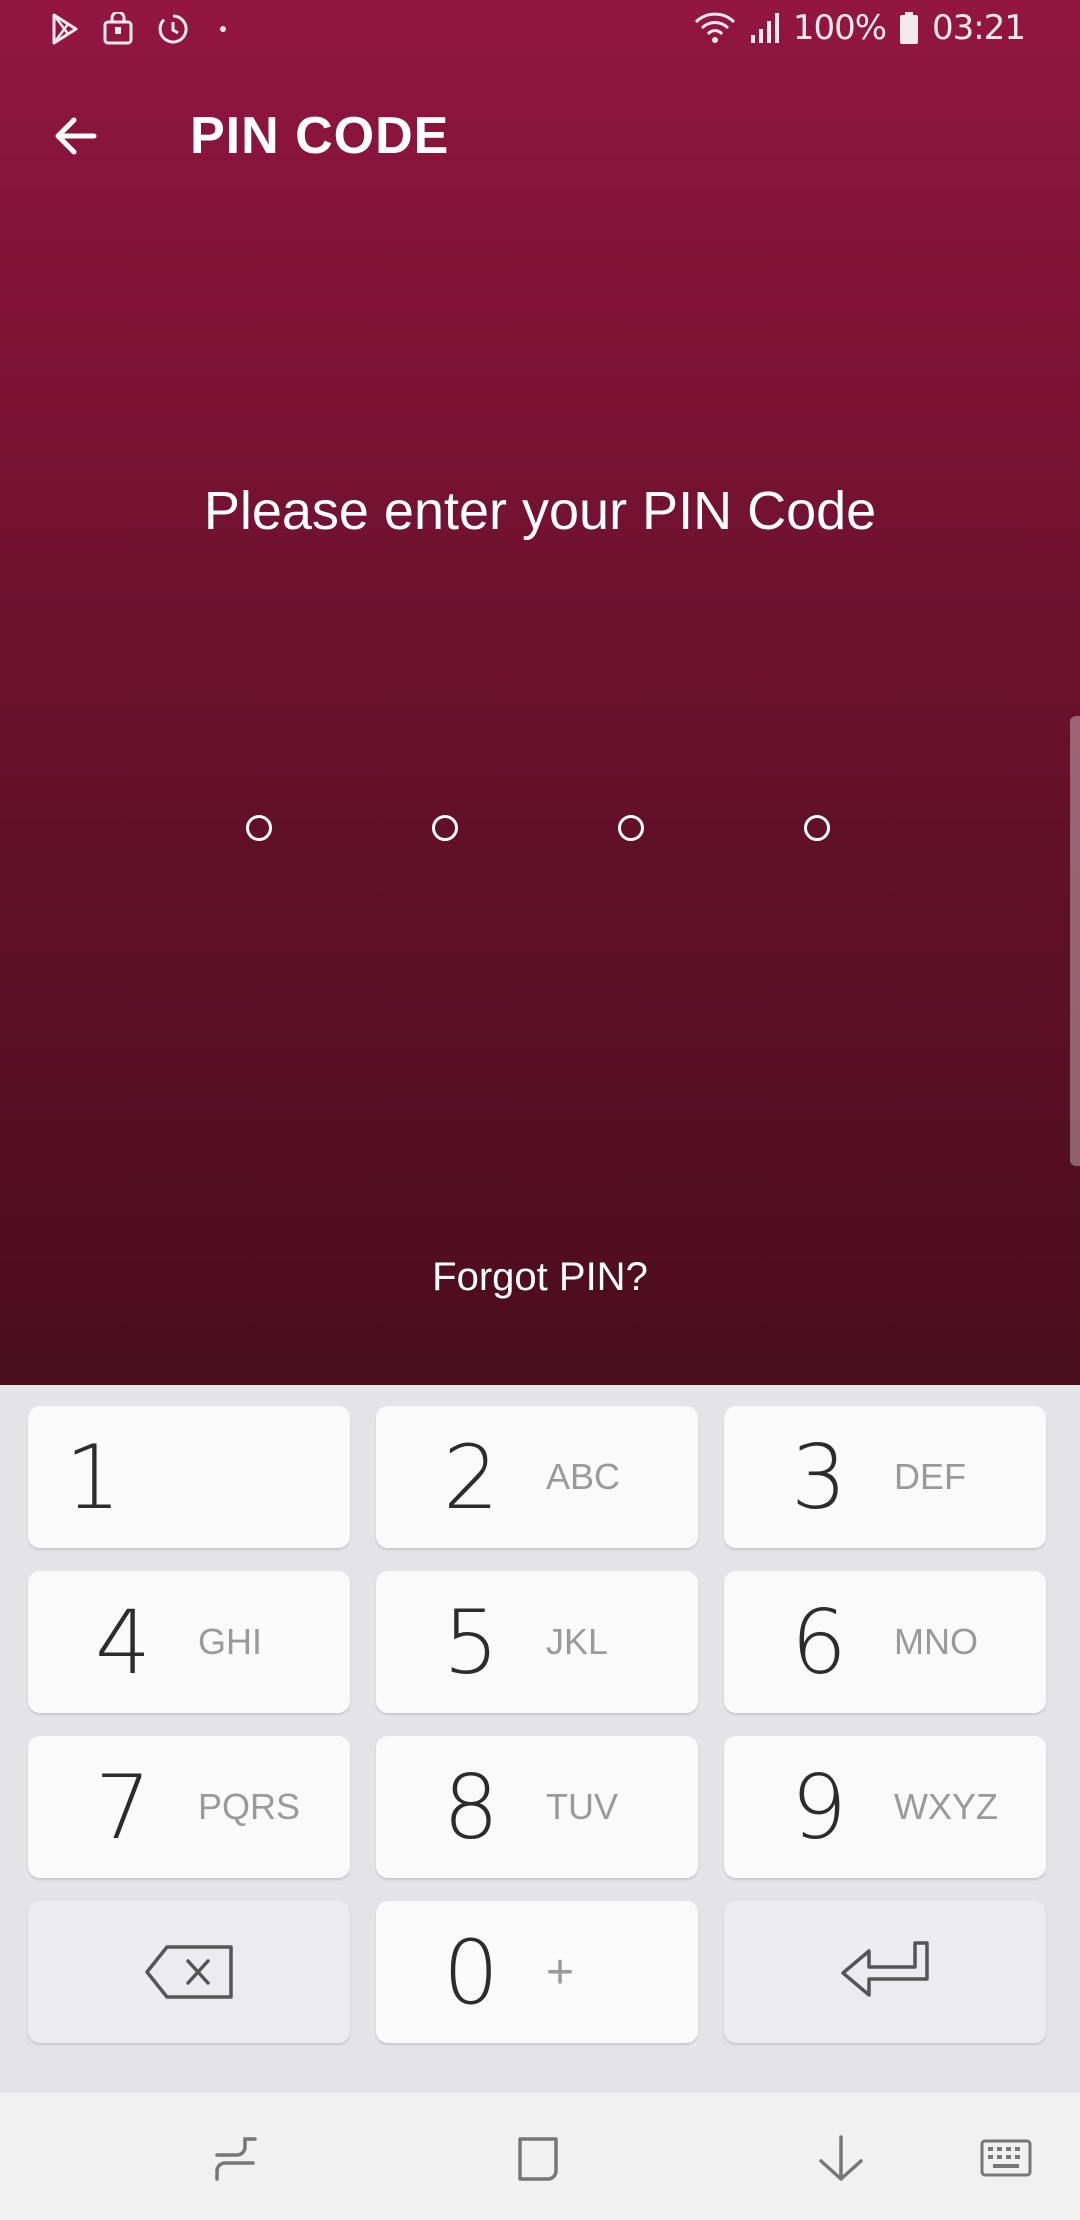  What do you see at coordinates (123, 1642) in the screenshot?
I see `key-digit: 4` at bounding box center [123, 1642].